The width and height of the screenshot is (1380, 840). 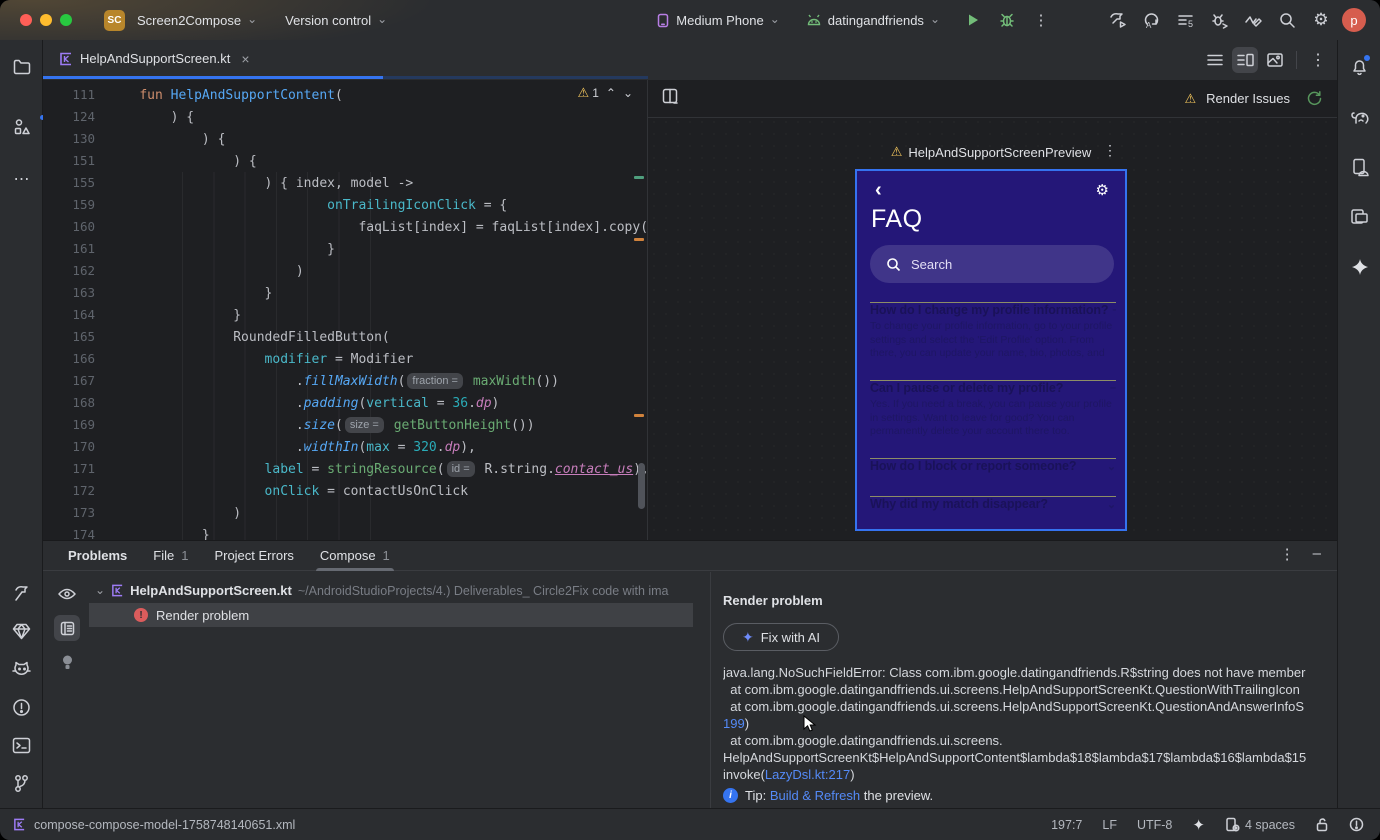 What do you see at coordinates (1359, 217) in the screenshot?
I see `running-devices-icon` at bounding box center [1359, 217].